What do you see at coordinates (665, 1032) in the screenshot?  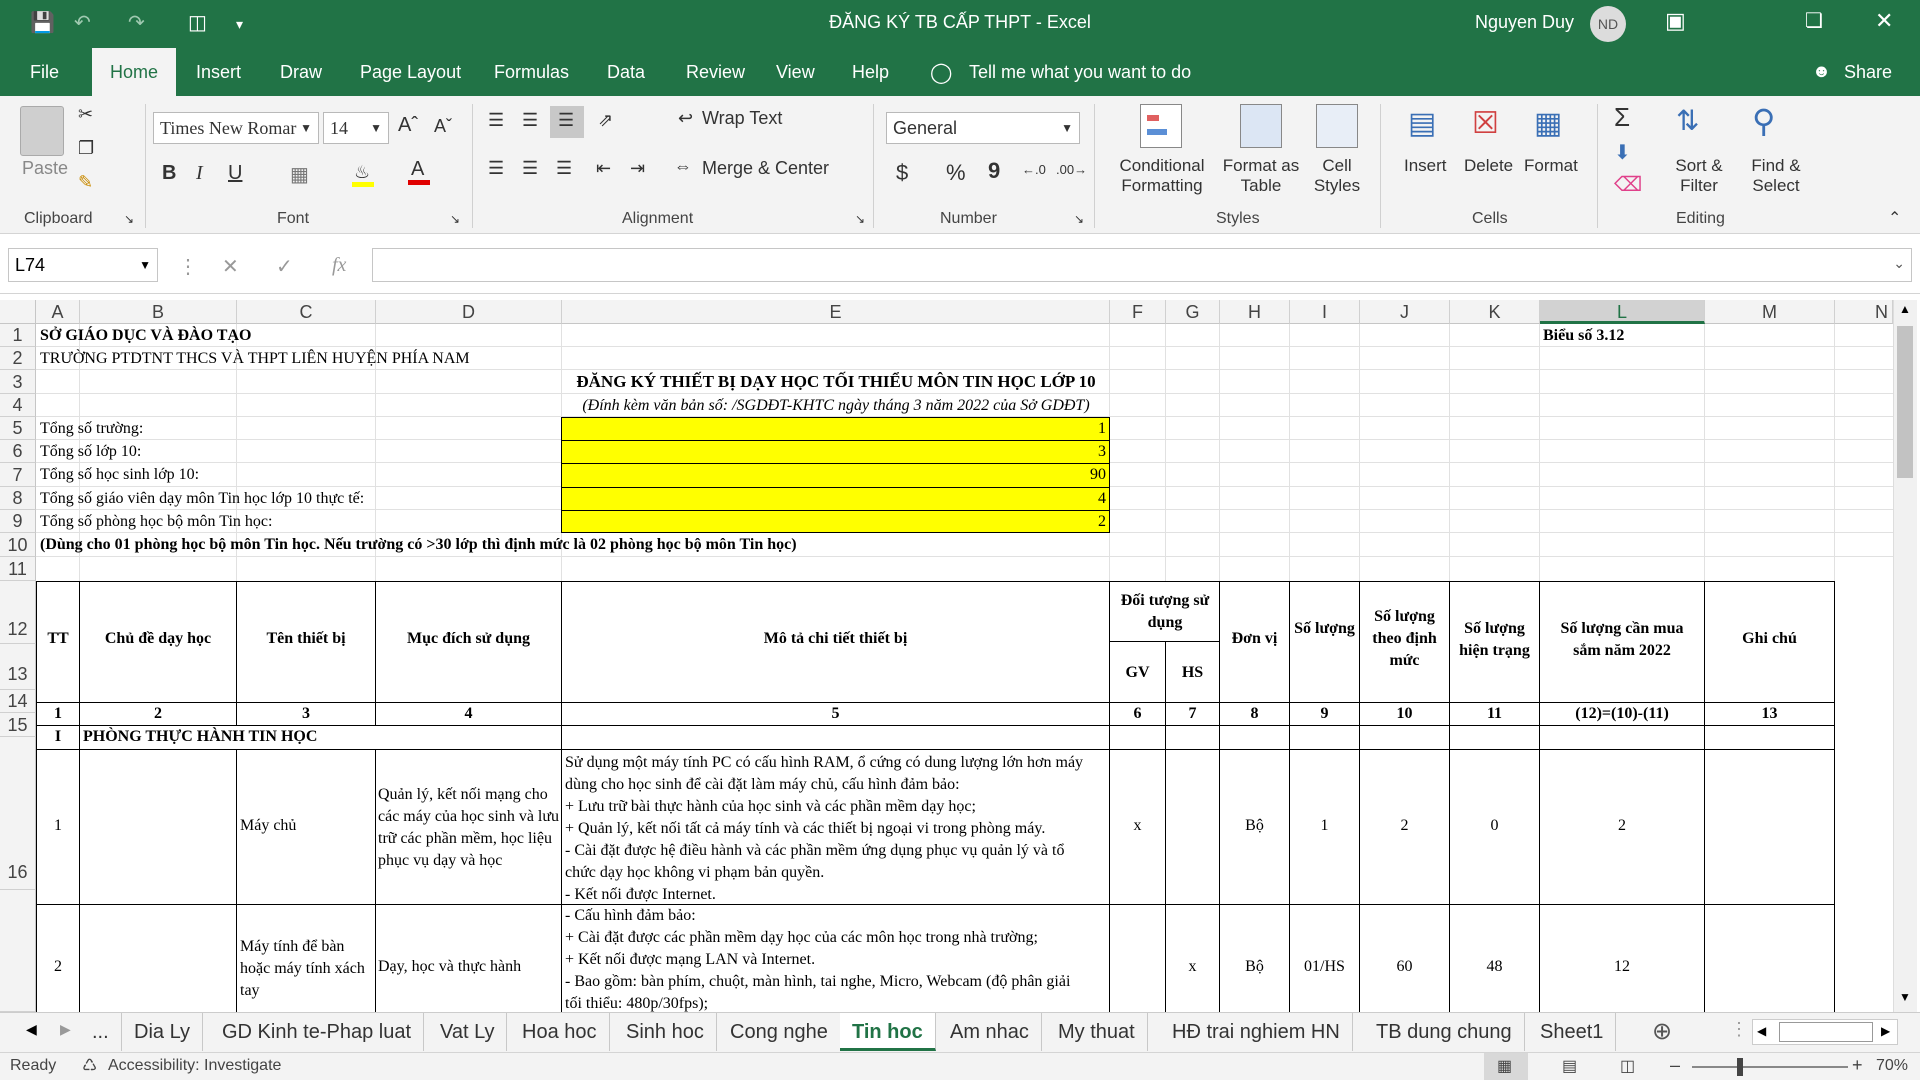 I see `sheet-tab: Sinh hoc` at bounding box center [665, 1032].